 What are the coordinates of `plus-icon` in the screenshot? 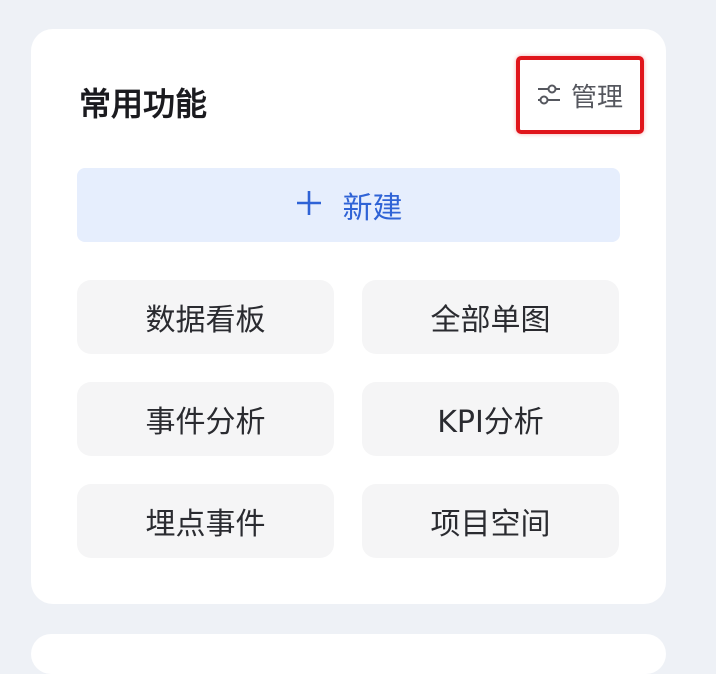 It's located at (309, 205).